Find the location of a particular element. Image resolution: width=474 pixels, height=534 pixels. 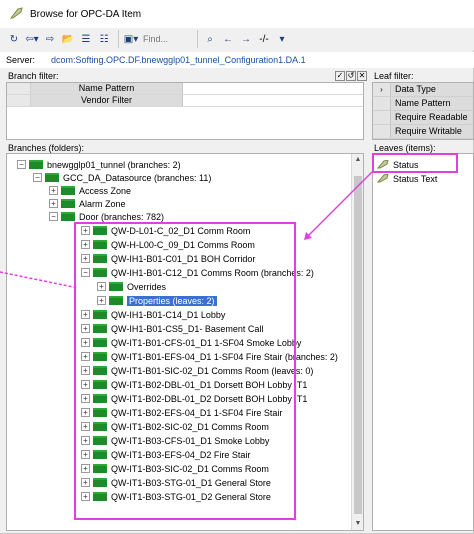

tree-node: + QW-IT1-B03-STG-01_D1 General Store is located at coordinates (176, 482).